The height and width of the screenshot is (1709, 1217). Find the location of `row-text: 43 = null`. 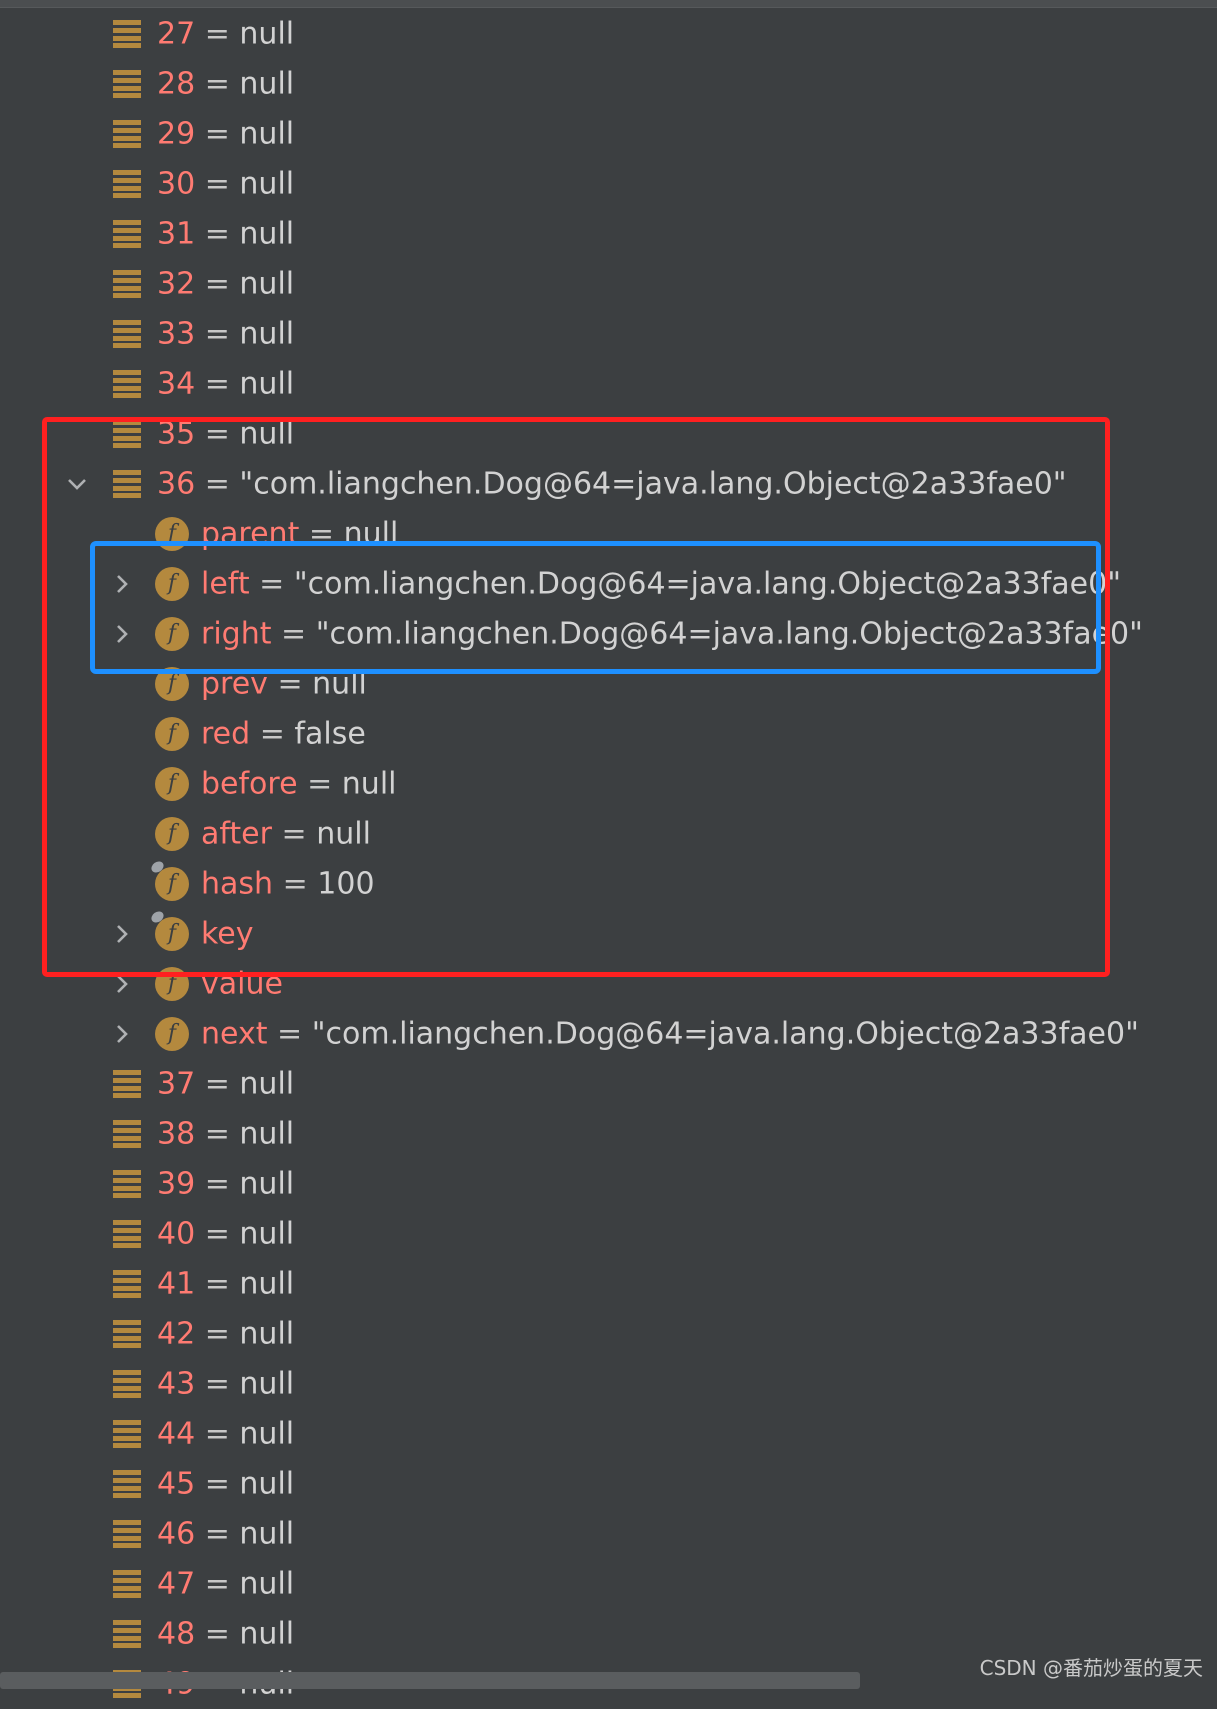

row-text: 43 = null is located at coordinates (225, 1384).